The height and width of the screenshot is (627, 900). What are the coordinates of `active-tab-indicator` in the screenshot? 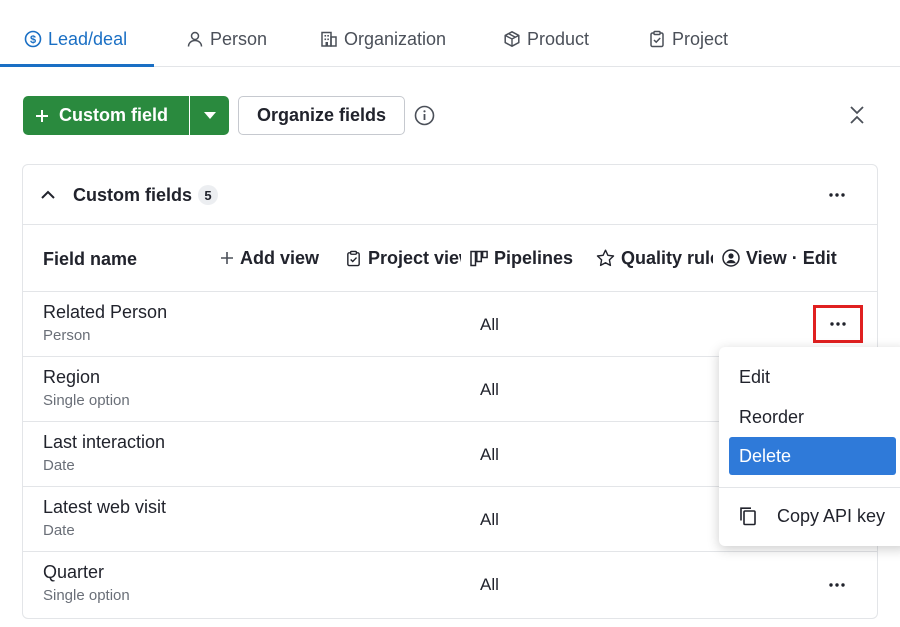 It's located at (77, 65).